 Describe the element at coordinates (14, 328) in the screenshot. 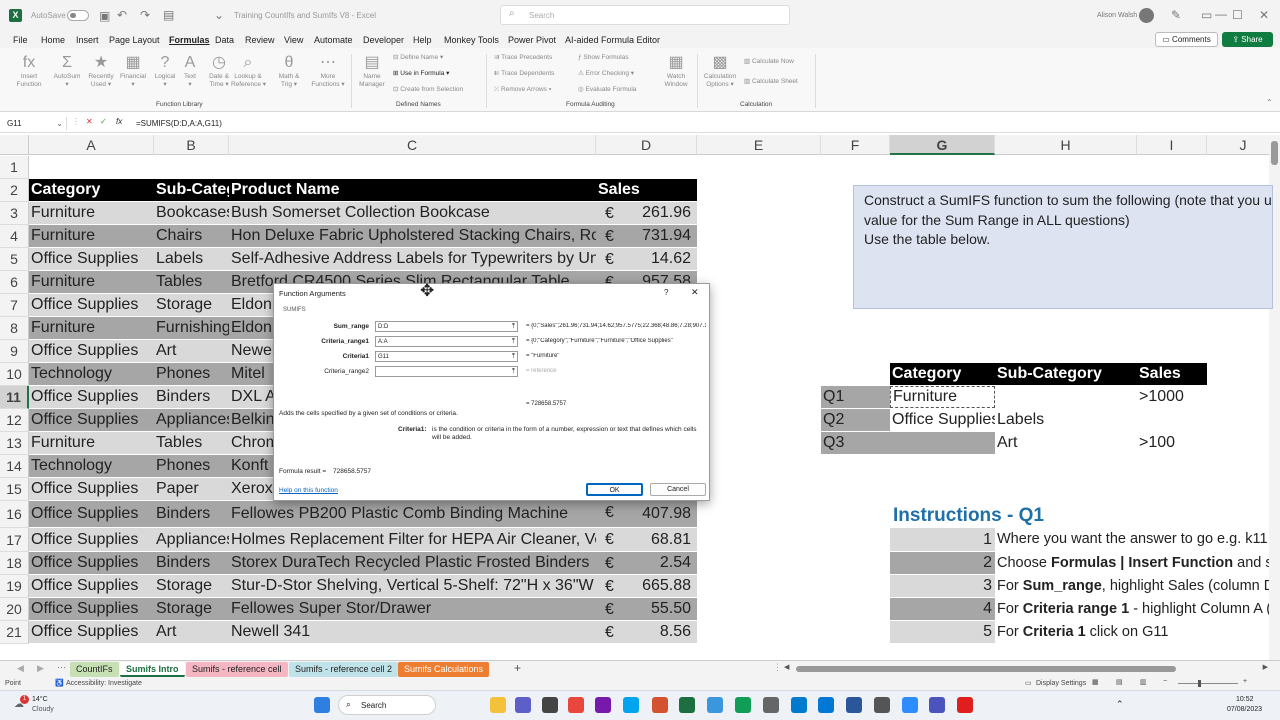

I see `row-header-8: 8` at that location.